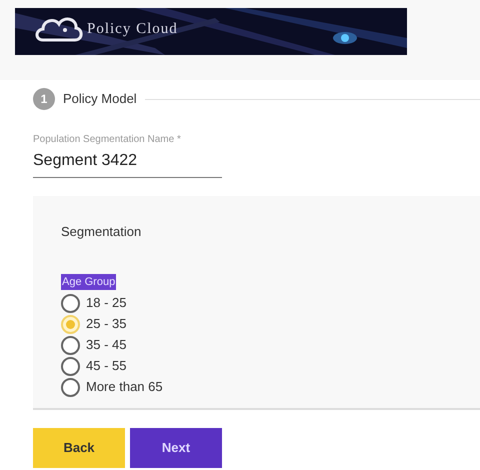  Describe the element at coordinates (132, 29) in the screenshot. I see `brand-name: Policy Cloud` at that location.